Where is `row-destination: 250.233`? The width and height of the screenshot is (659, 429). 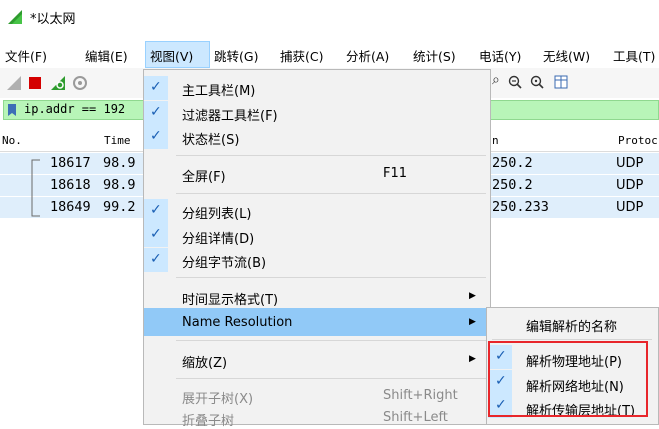 row-destination: 250.233 is located at coordinates (520, 207).